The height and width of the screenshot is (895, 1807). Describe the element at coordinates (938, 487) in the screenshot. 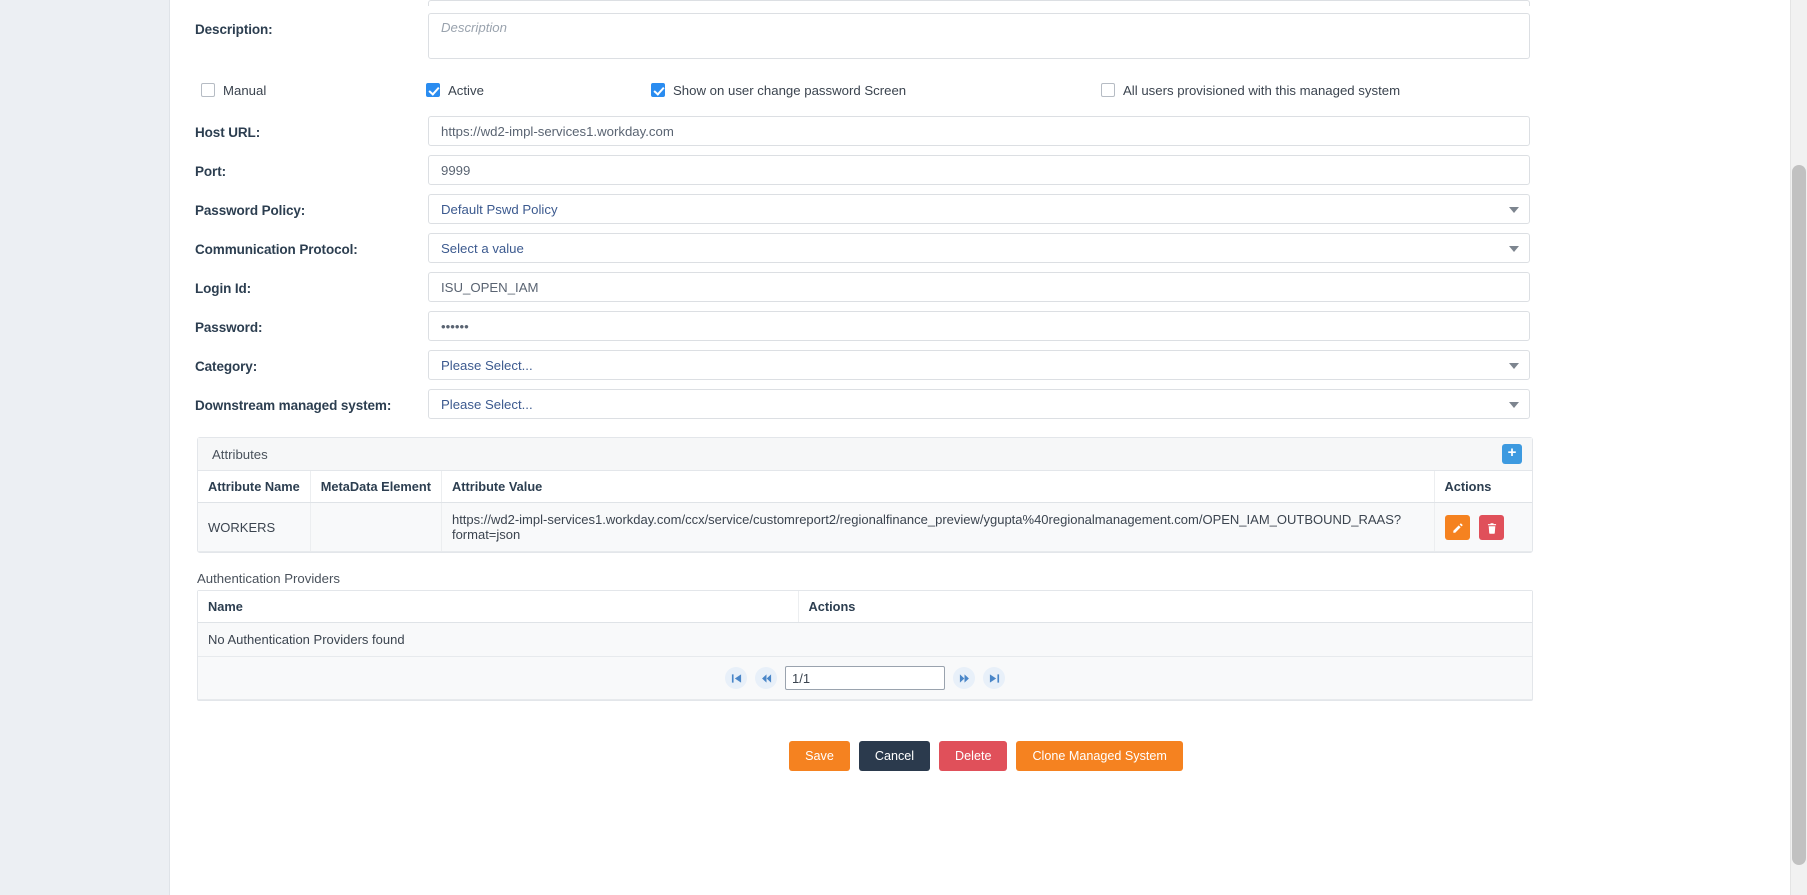

I see `attributes-col-value: Attribute Value` at that location.